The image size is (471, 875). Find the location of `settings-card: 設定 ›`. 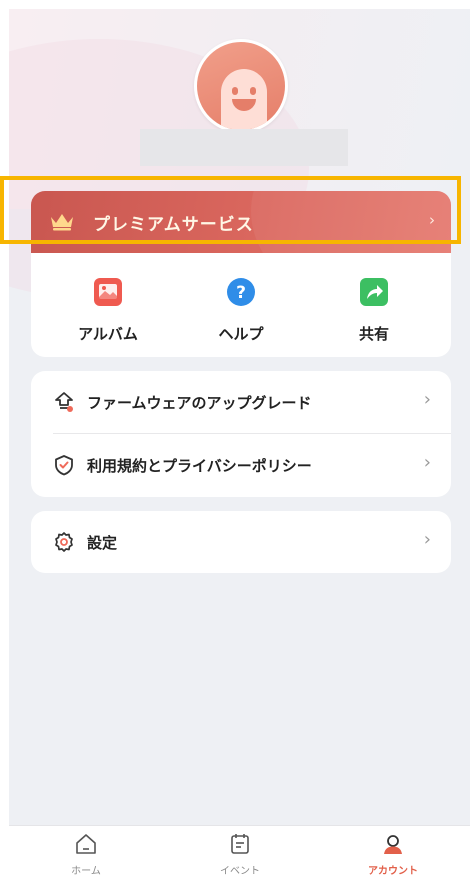

settings-card: 設定 › is located at coordinates (241, 542).